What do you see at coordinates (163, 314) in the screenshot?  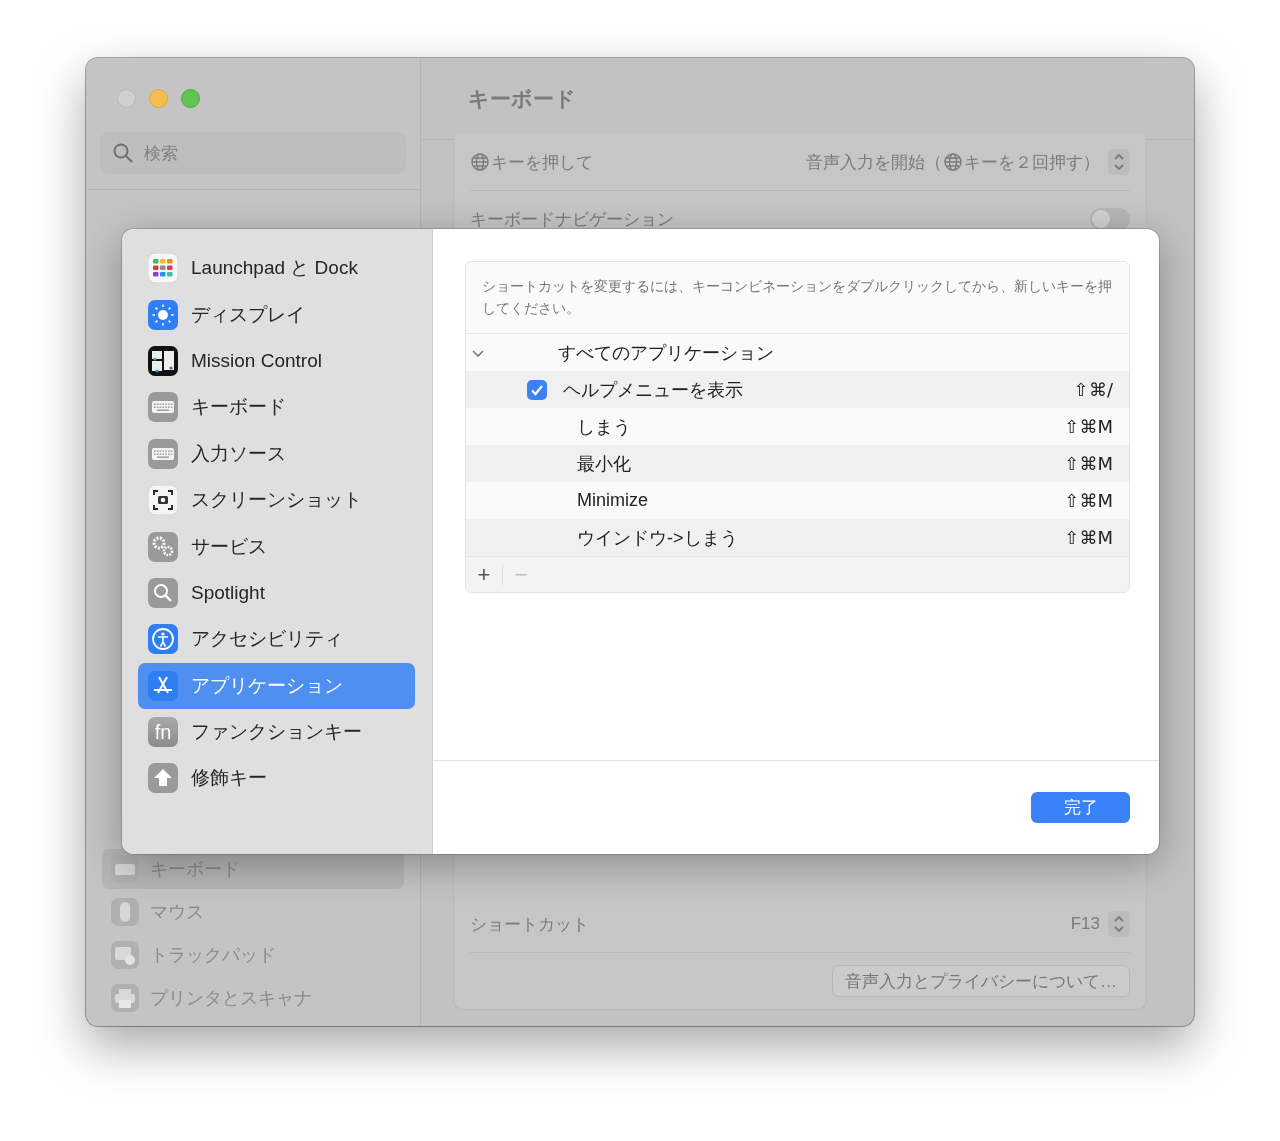 I see `sun-icon` at bounding box center [163, 314].